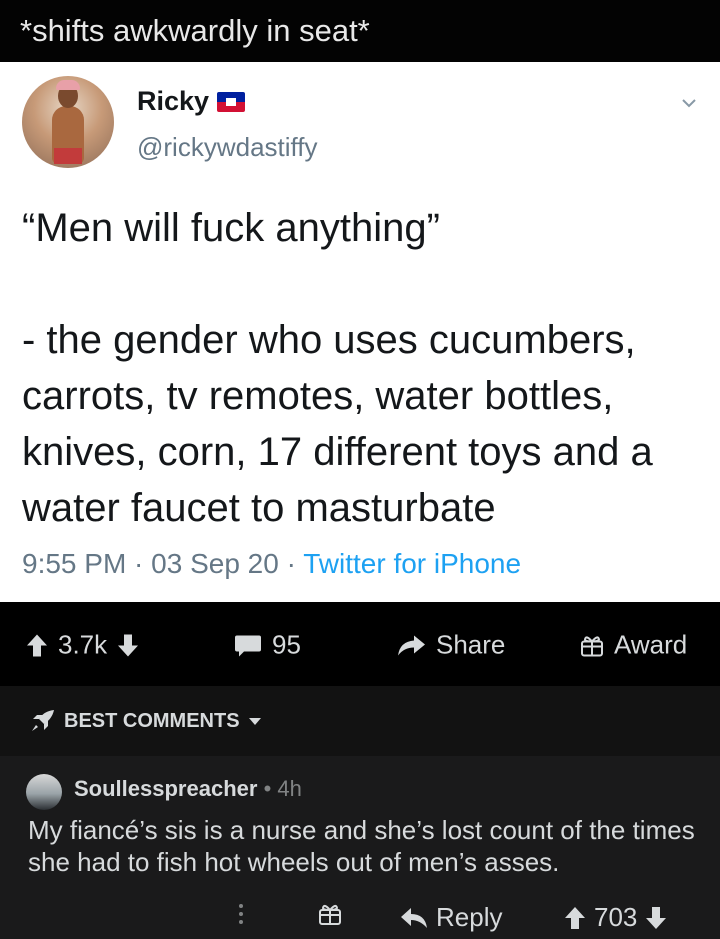 This screenshot has width=720, height=939. I want to click on share-icon, so click(411, 645).